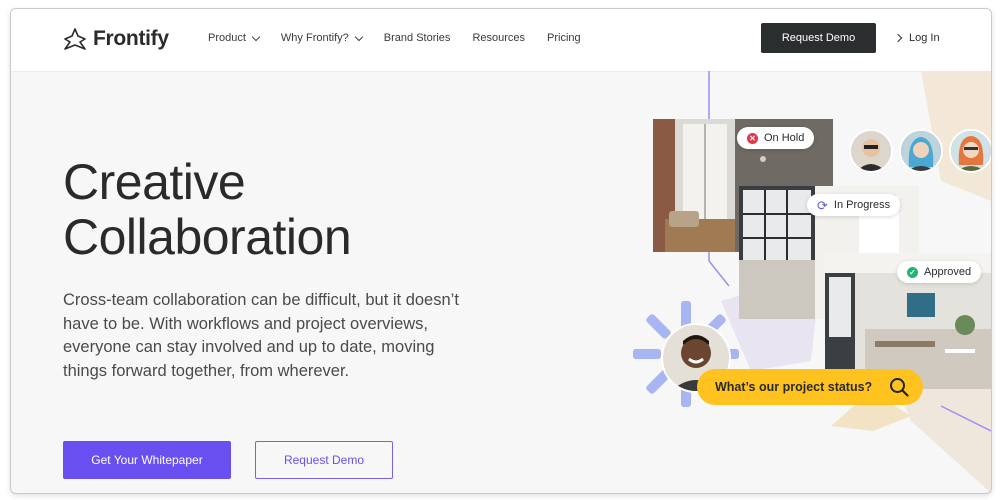 This screenshot has width=1000, height=500. Describe the element at coordinates (227, 38) in the screenshot. I see `nav-label: Product` at that location.